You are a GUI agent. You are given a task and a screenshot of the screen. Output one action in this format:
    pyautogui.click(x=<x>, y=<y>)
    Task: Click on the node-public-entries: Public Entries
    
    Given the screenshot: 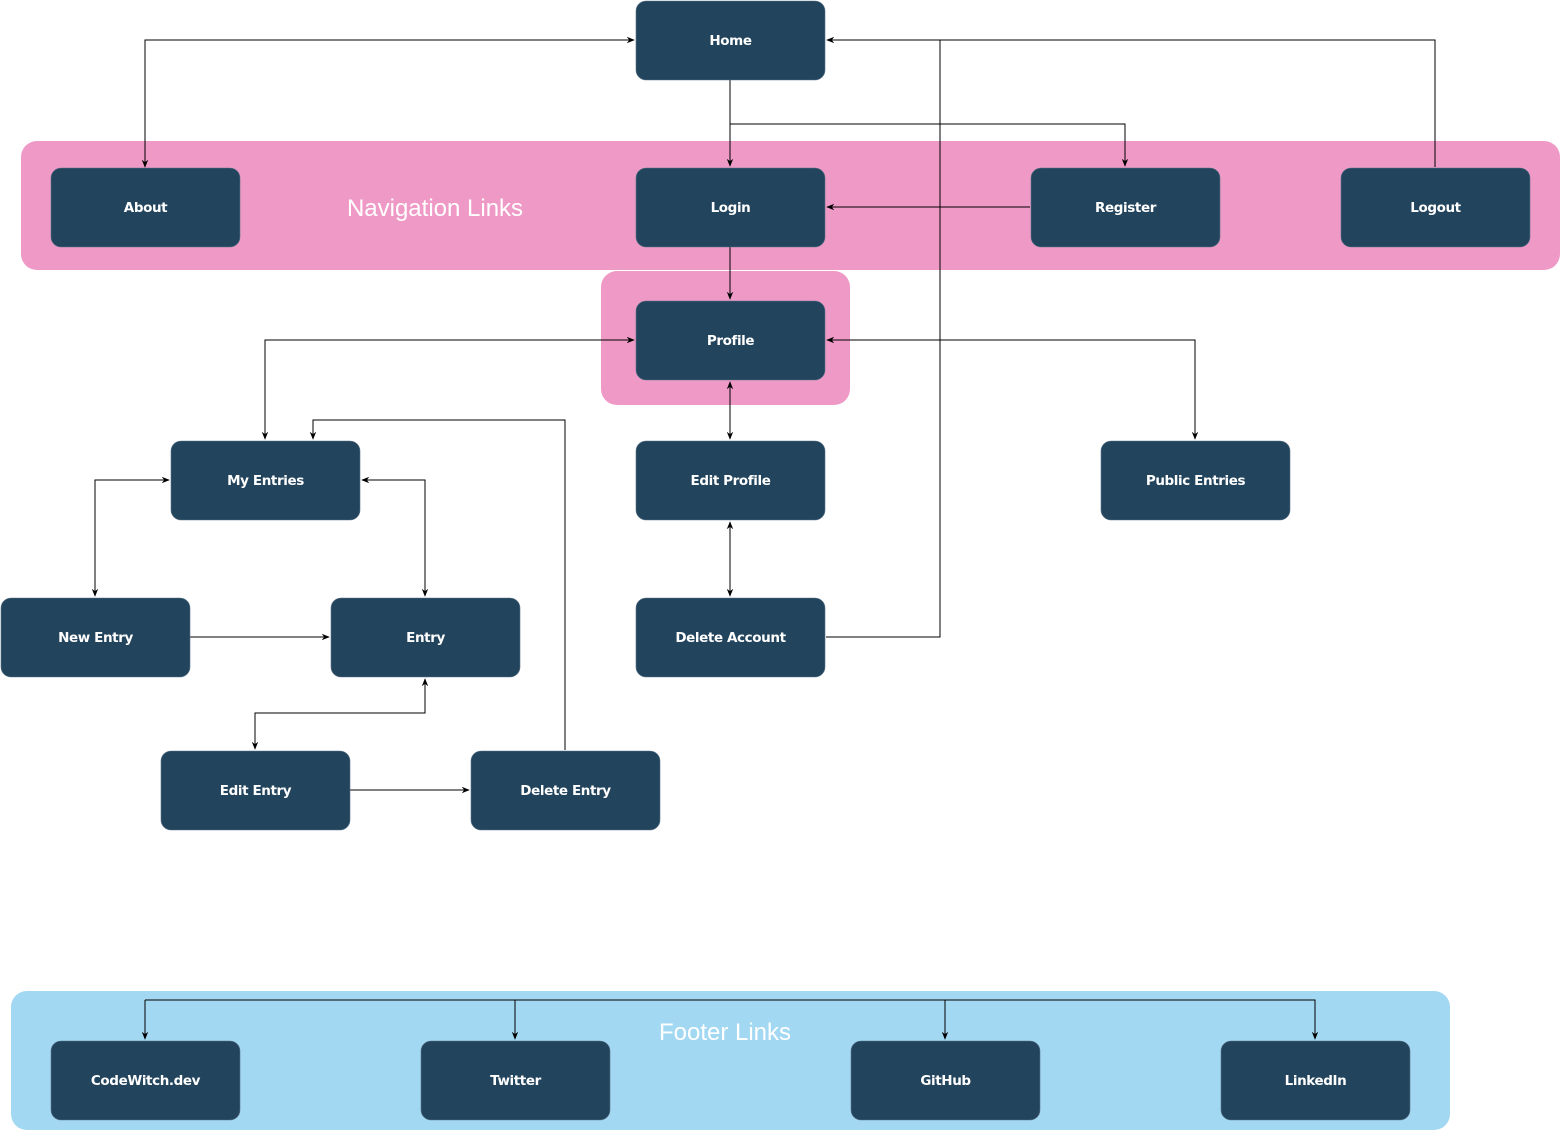 What is the action you would take?
    pyautogui.click(x=1195, y=480)
    